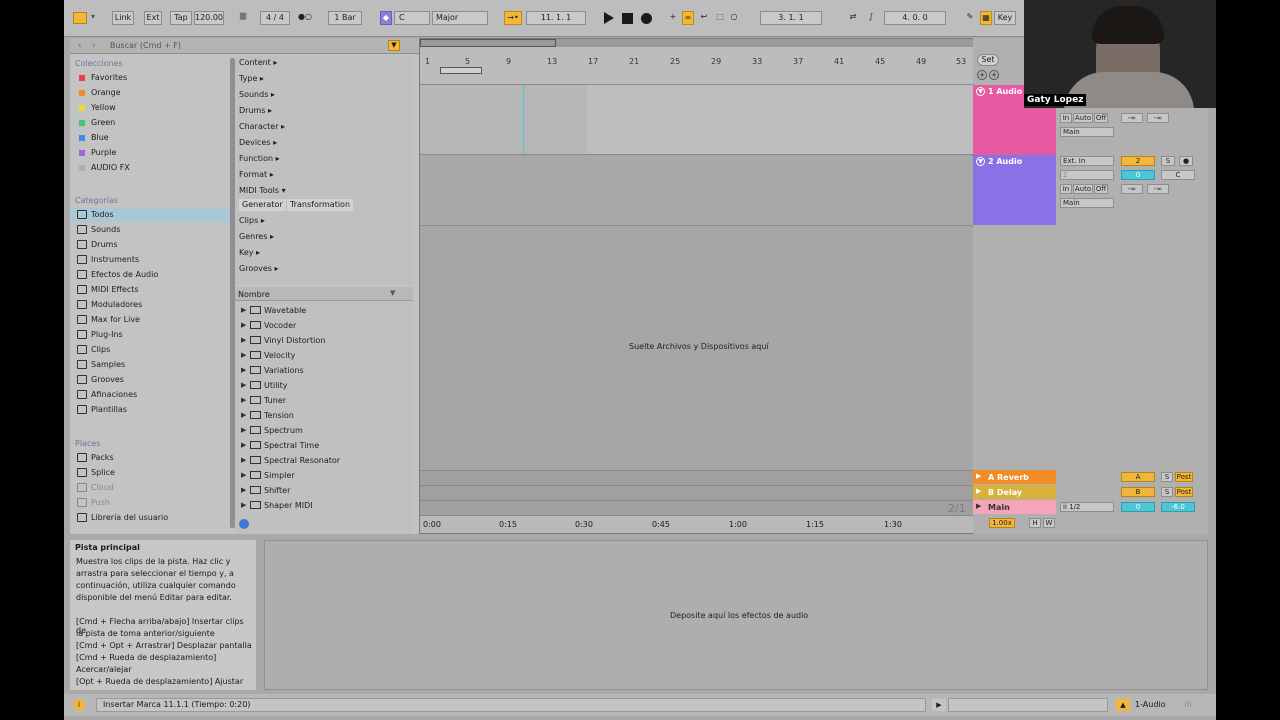 Image resolution: width=1280 pixels, height=720 pixels. I want to click on category-grooves: Grooves, so click(150, 380).